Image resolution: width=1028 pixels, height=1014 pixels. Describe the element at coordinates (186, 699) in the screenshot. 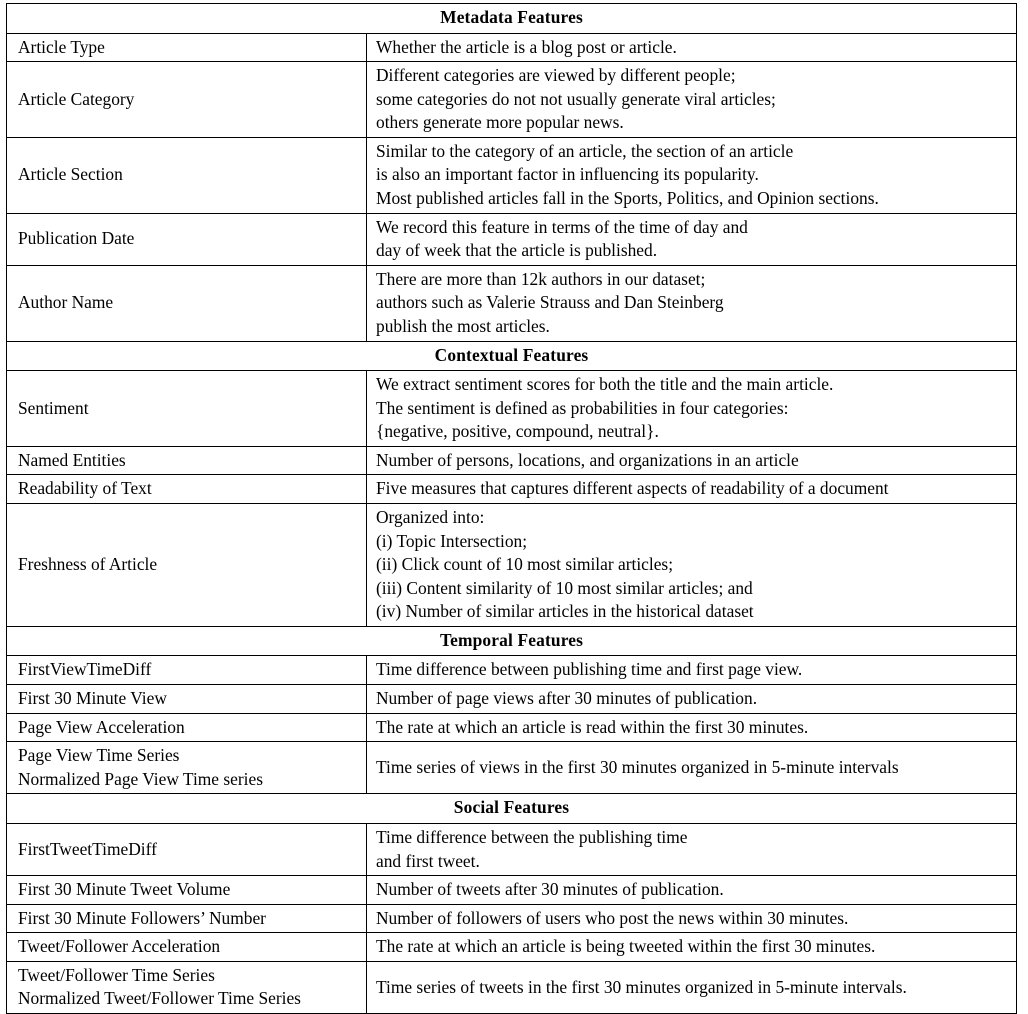

I see `feature-name-cell: First 30 Minute View` at that location.